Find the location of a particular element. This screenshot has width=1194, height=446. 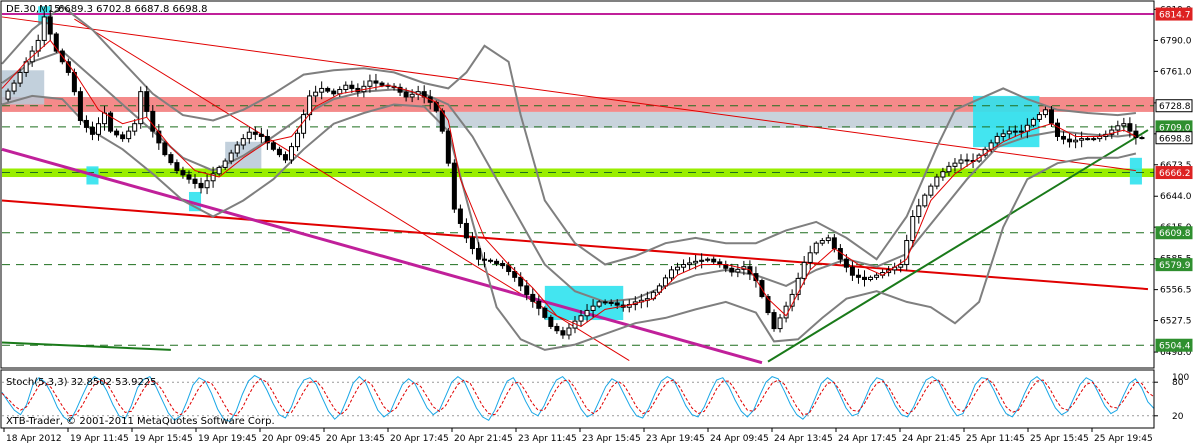

stochastic-title: Stoch(5,3,3) 32.8502 53.9225 is located at coordinates (81, 382).